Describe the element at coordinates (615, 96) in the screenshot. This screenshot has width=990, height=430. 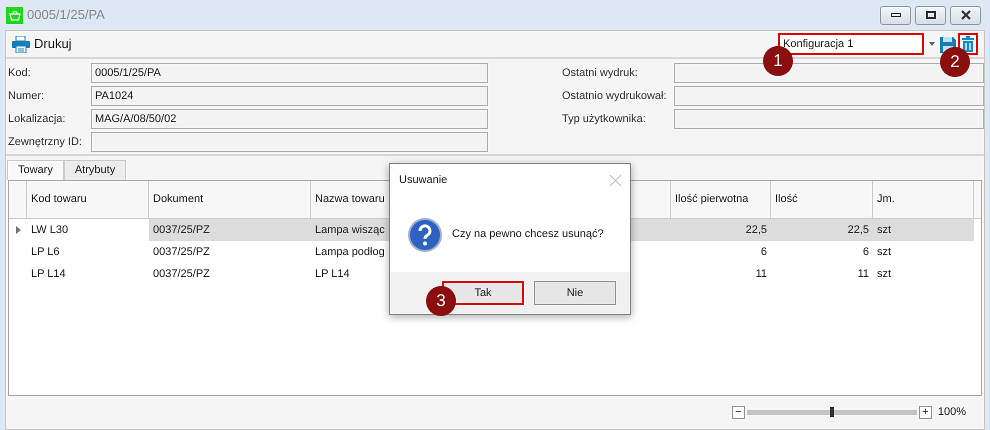
I see `field-label: Ostatnio wydrukował:` at that location.